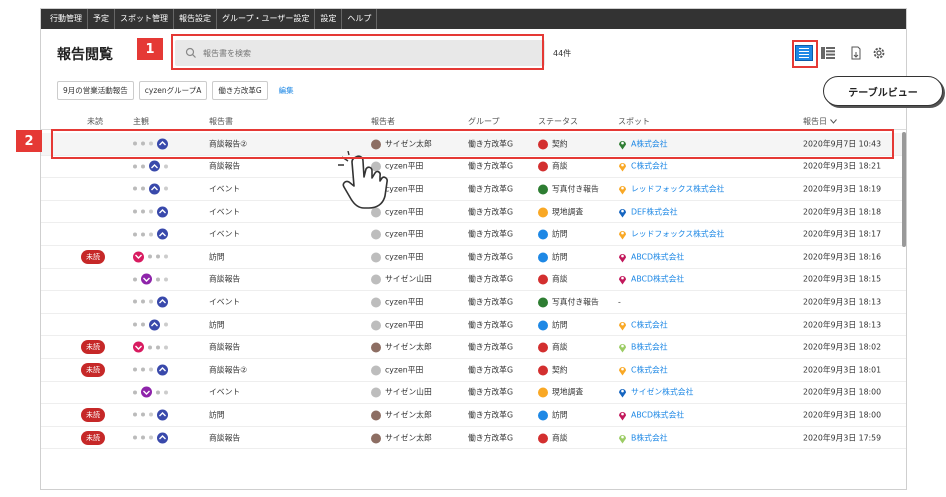 The height and width of the screenshot is (497, 946). Describe the element at coordinates (173, 90) in the screenshot. I see `filter-chip: cyzenグループA` at that location.